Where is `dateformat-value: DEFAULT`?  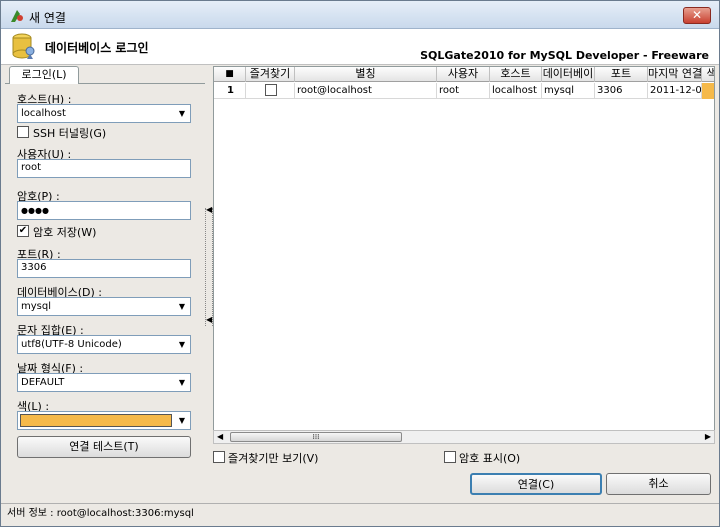
dateformat-value: DEFAULT is located at coordinates (43, 382).